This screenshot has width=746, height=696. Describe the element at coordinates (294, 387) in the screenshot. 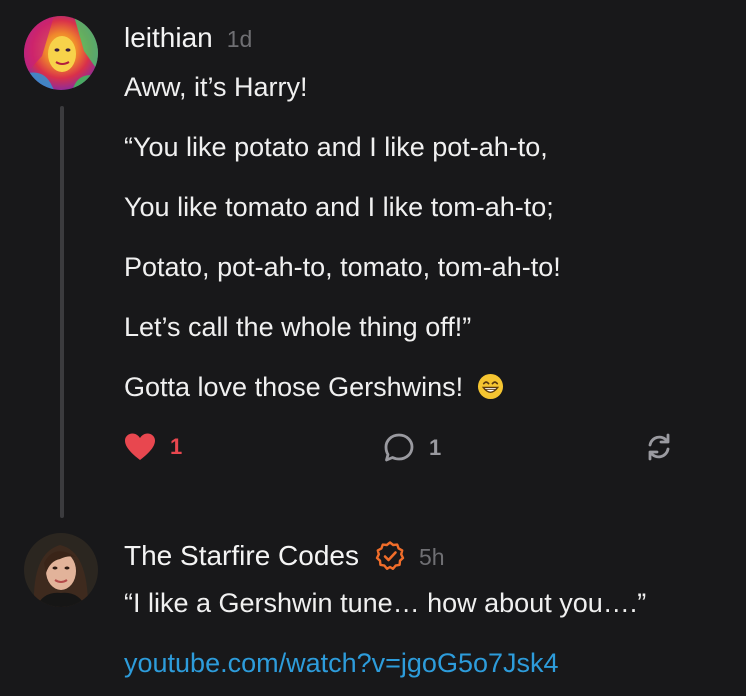

I see `post-text-line: Gotta love those Gershwins!` at that location.